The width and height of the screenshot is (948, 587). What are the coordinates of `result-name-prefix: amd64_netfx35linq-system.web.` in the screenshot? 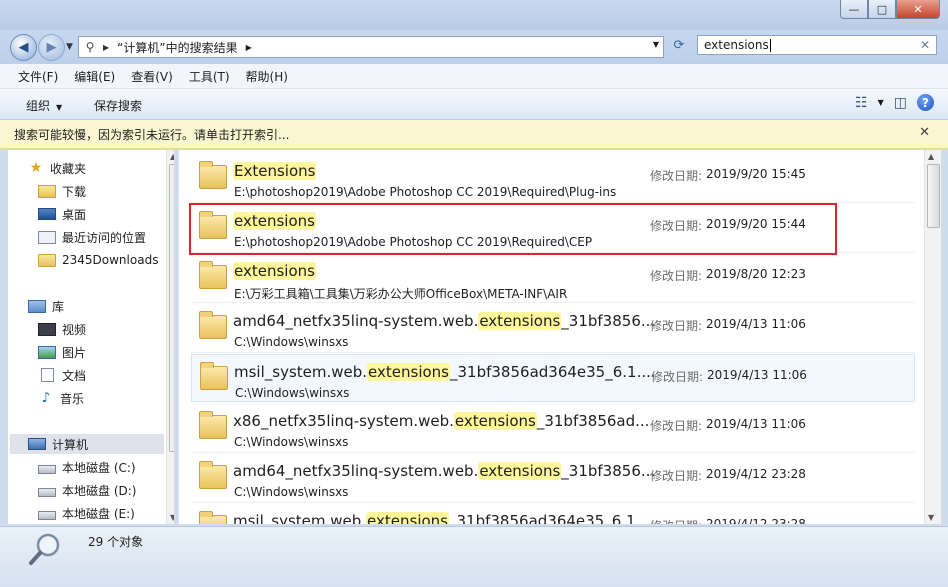 It's located at (356, 321).